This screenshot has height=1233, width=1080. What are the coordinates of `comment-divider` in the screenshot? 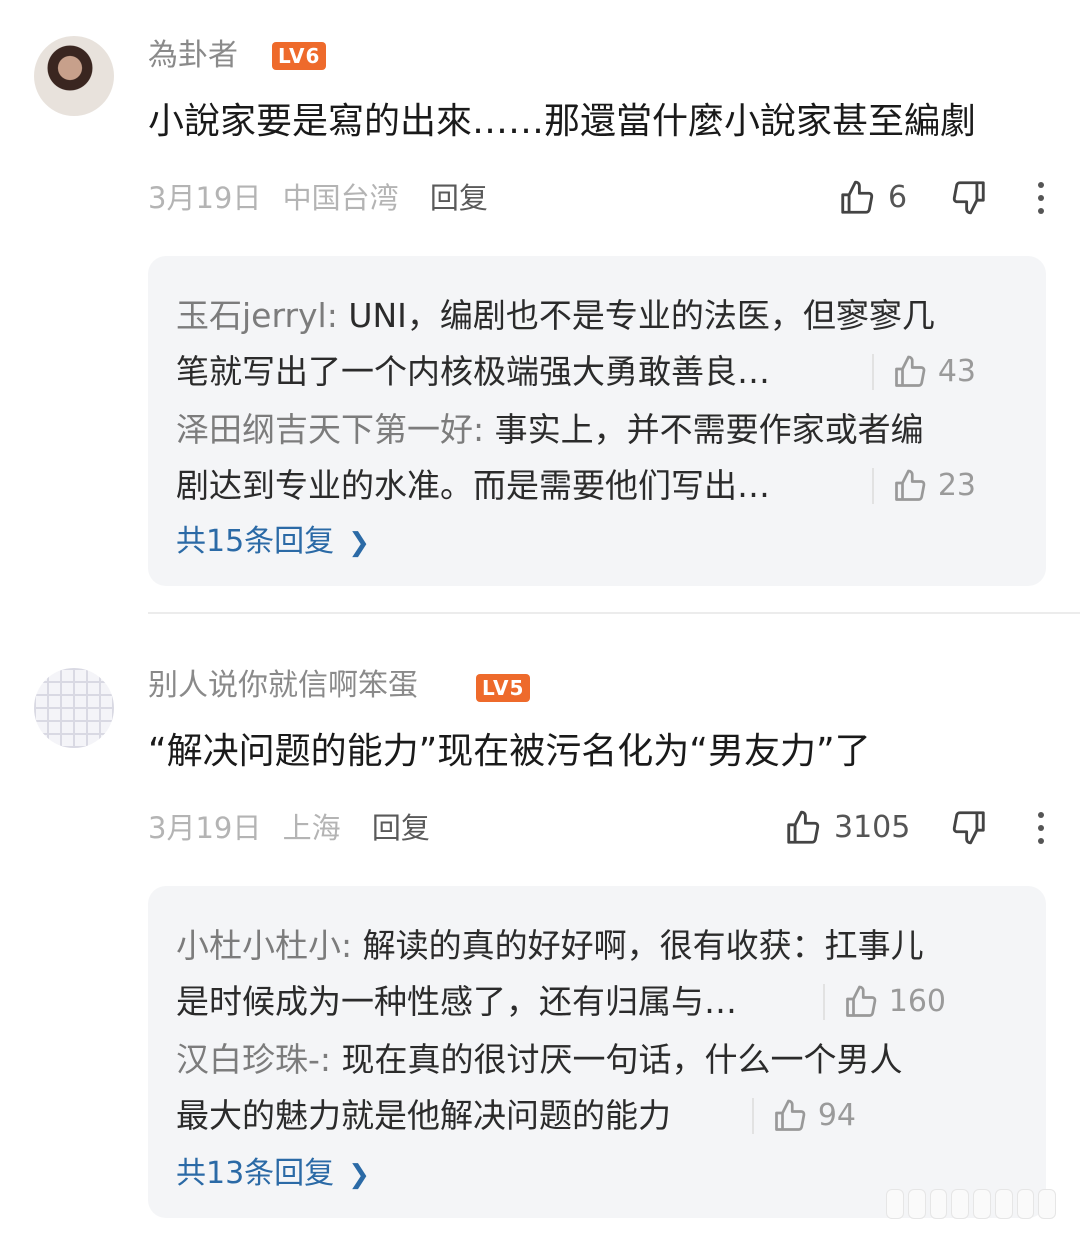 It's located at (614, 613).